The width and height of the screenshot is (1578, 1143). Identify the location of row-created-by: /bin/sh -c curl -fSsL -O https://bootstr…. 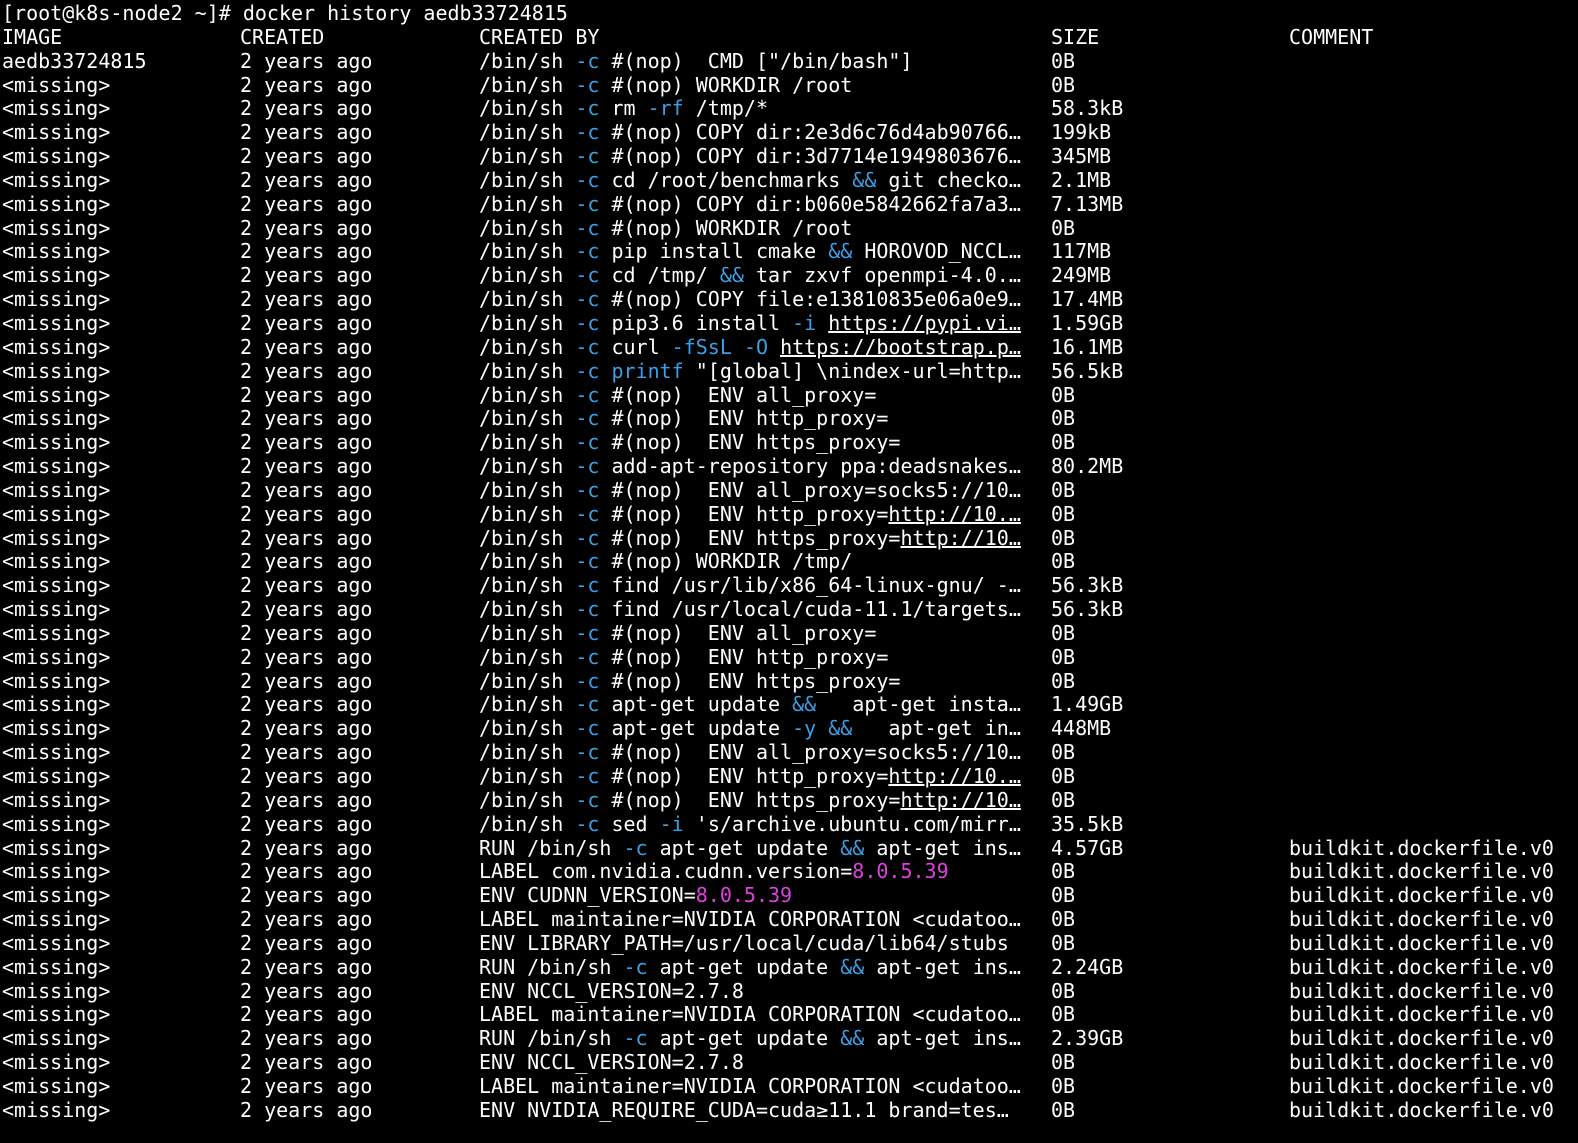
(750, 347).